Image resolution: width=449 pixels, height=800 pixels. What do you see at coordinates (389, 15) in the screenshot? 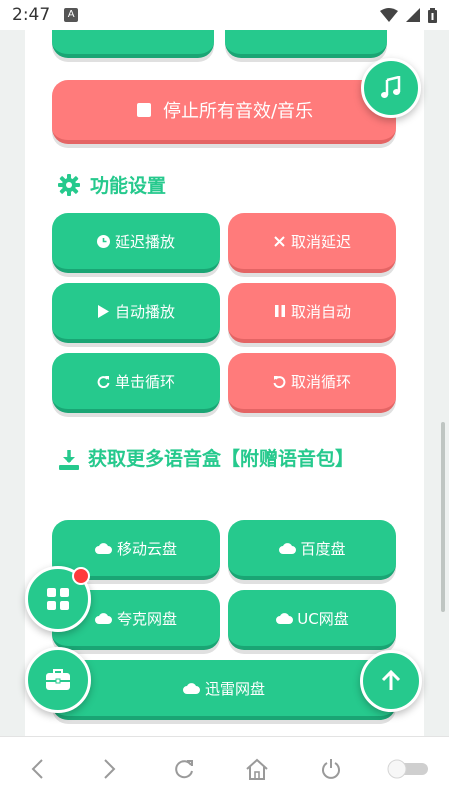
I see `wifi-icon` at bounding box center [389, 15].